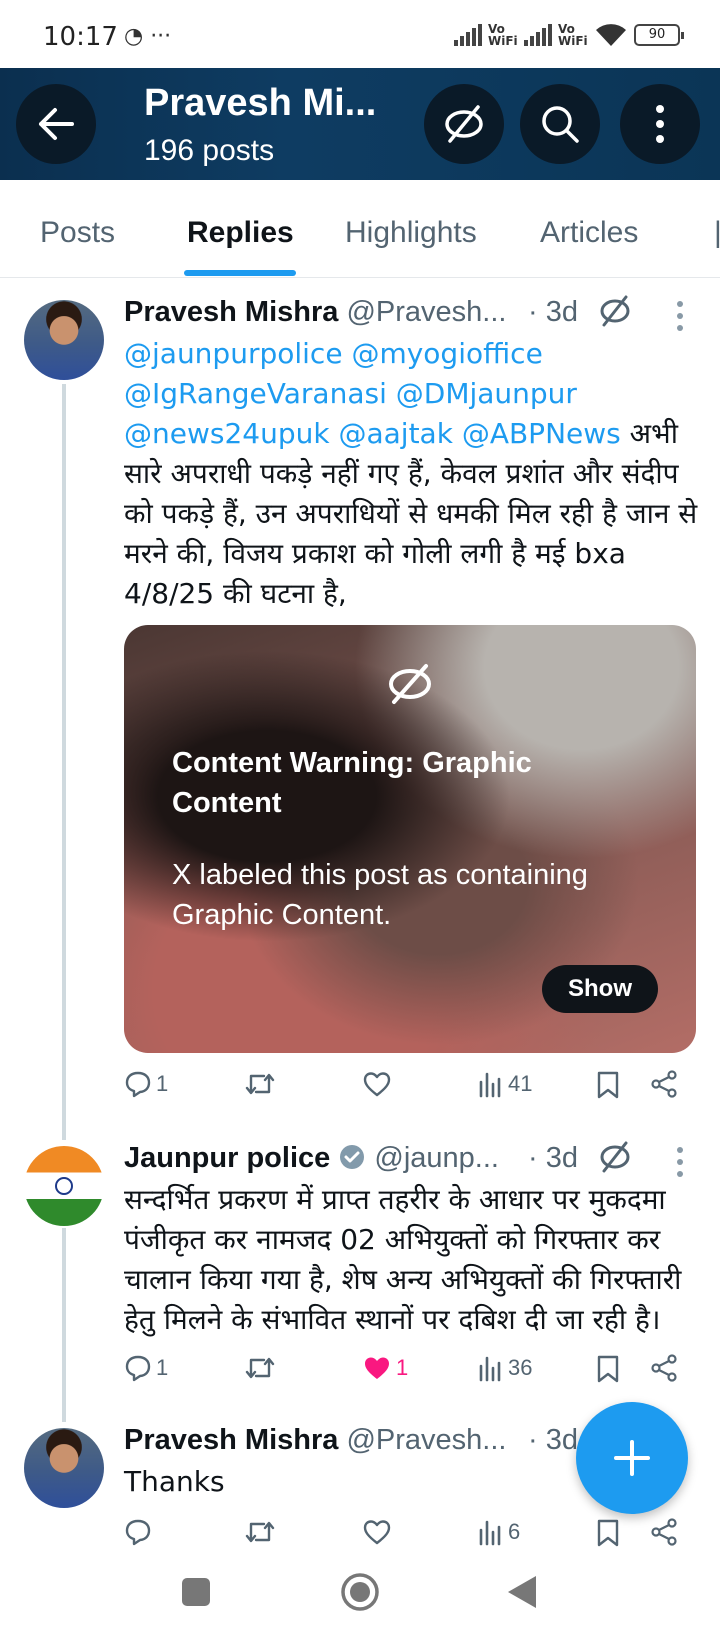  What do you see at coordinates (360, 35) in the screenshot?
I see `status-bar: 10:17 ◔ ··· Vo WiFi Vo WiFi 90` at bounding box center [360, 35].